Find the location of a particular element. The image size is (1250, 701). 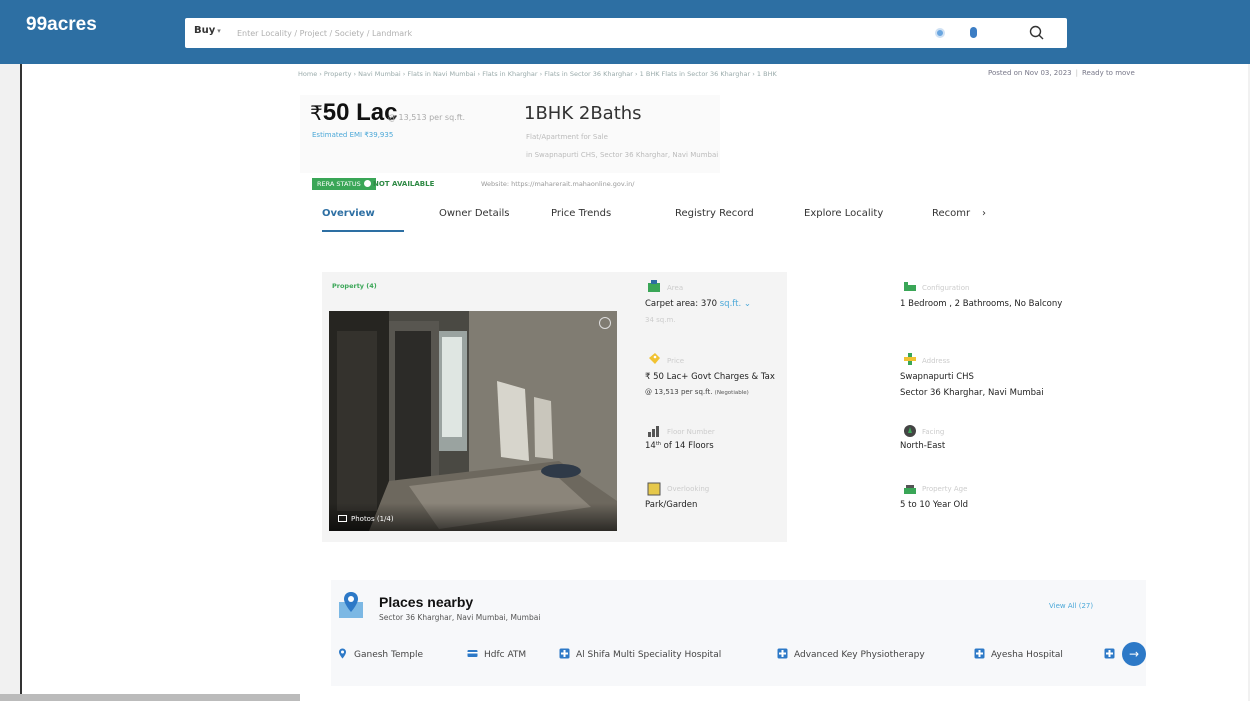

chevron-down-icon: ▾ is located at coordinates (219, 31).